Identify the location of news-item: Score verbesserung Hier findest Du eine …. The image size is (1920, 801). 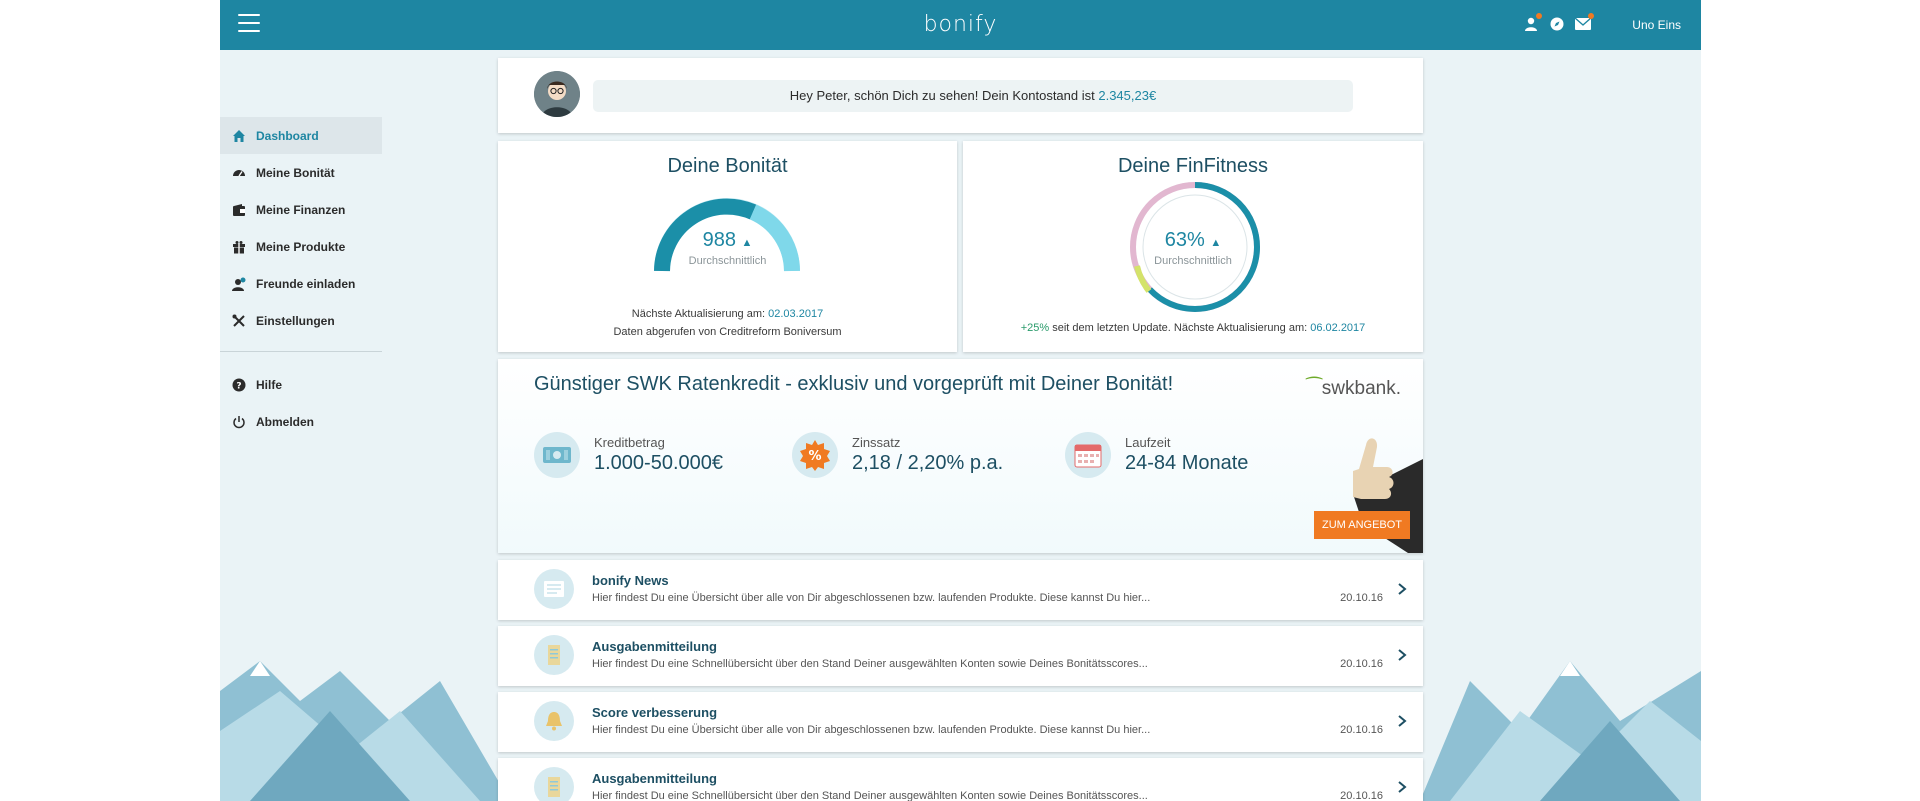
(960, 722).